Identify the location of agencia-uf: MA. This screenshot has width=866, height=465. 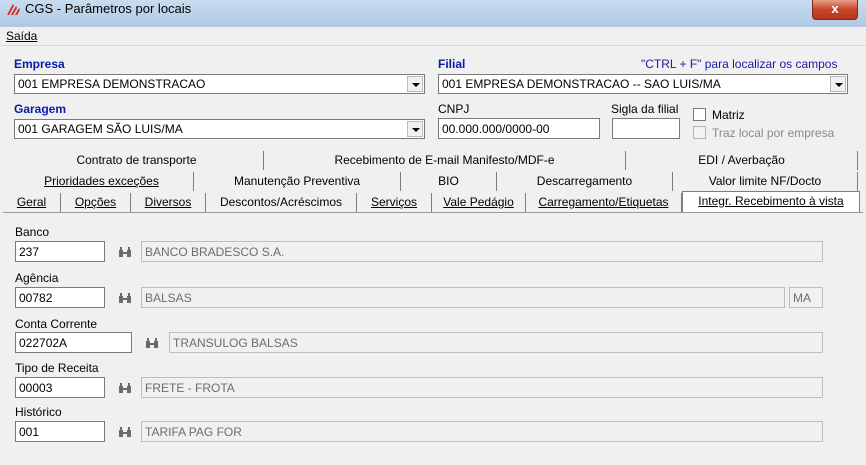
(802, 298).